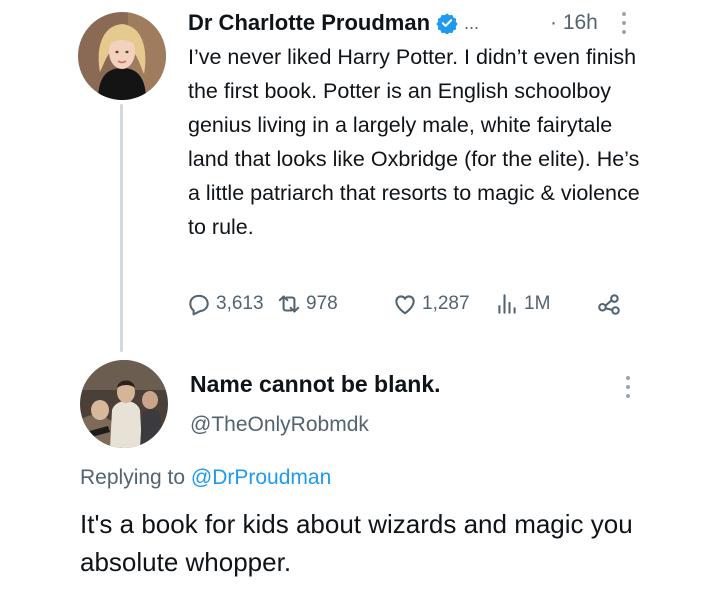 The width and height of the screenshot is (712, 603). I want to click on heart-icon, so click(405, 305).